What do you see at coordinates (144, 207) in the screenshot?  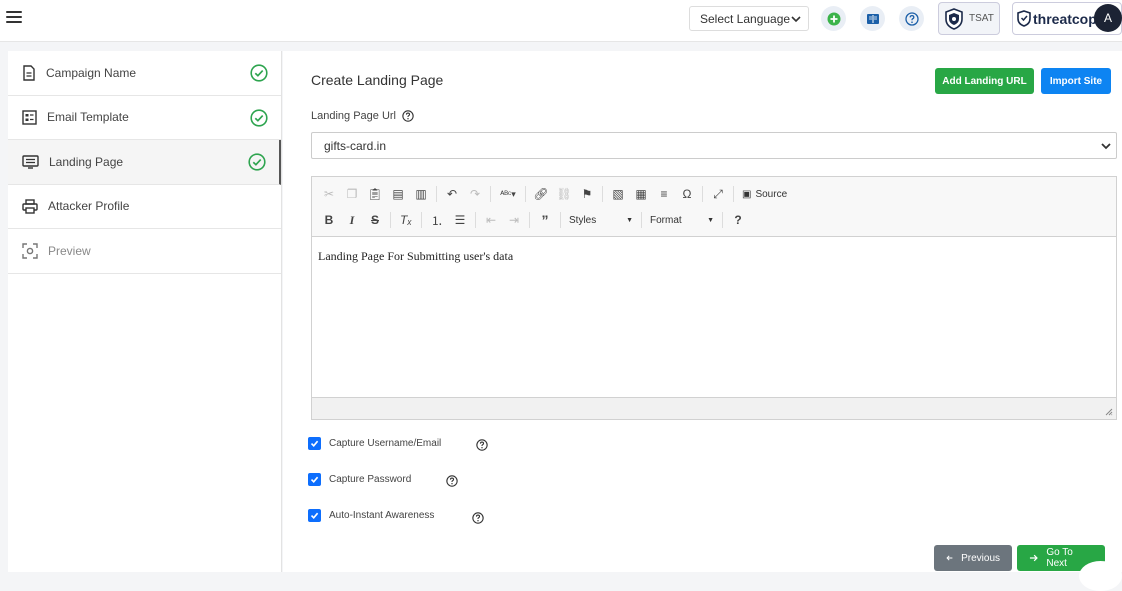 I see `sidebar-item-attacker-profile: Attacker Profile` at bounding box center [144, 207].